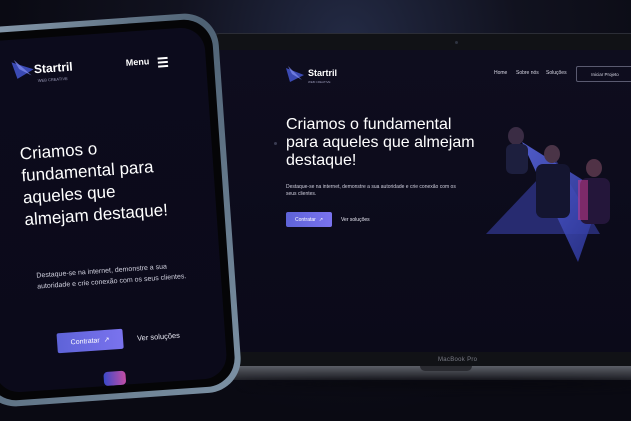 Image resolution: width=631 pixels, height=421 pixels. Describe the element at coordinates (603, 74) in the screenshot. I see `start-project-button: Iniciar Projeto` at that location.